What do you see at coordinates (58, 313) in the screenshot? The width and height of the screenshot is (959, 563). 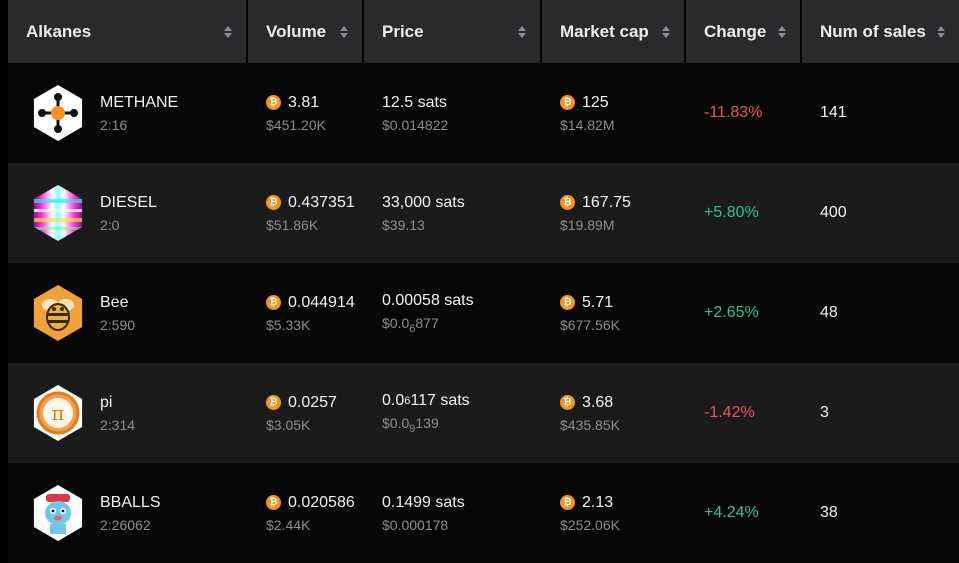 I see `bee-icon` at bounding box center [58, 313].